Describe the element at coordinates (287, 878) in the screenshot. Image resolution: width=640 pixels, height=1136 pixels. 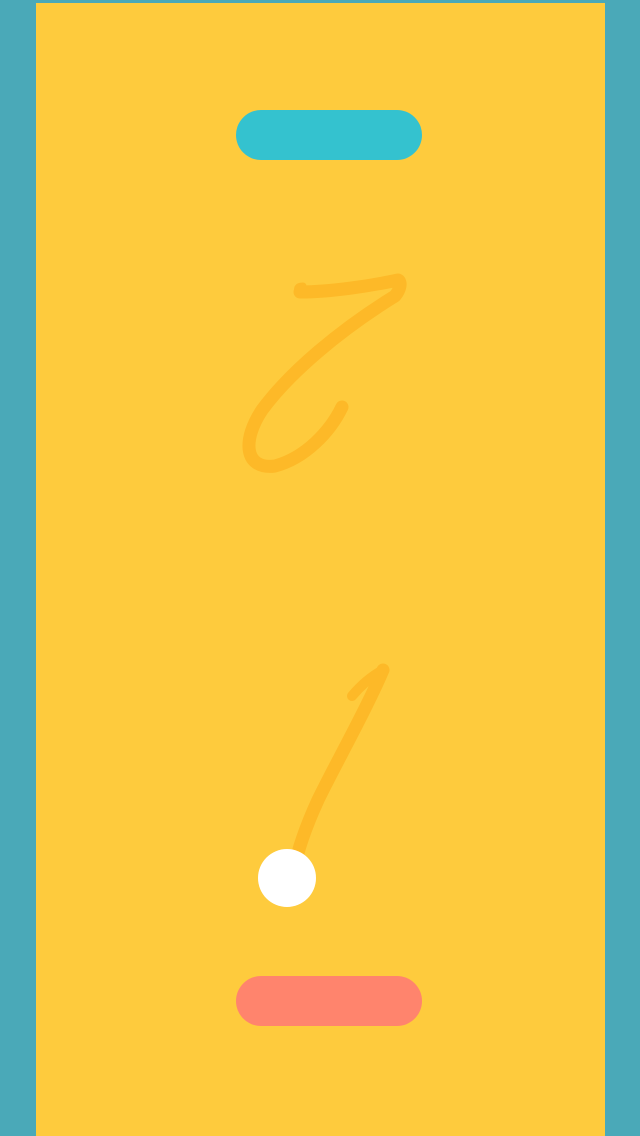
I see `ball` at that location.